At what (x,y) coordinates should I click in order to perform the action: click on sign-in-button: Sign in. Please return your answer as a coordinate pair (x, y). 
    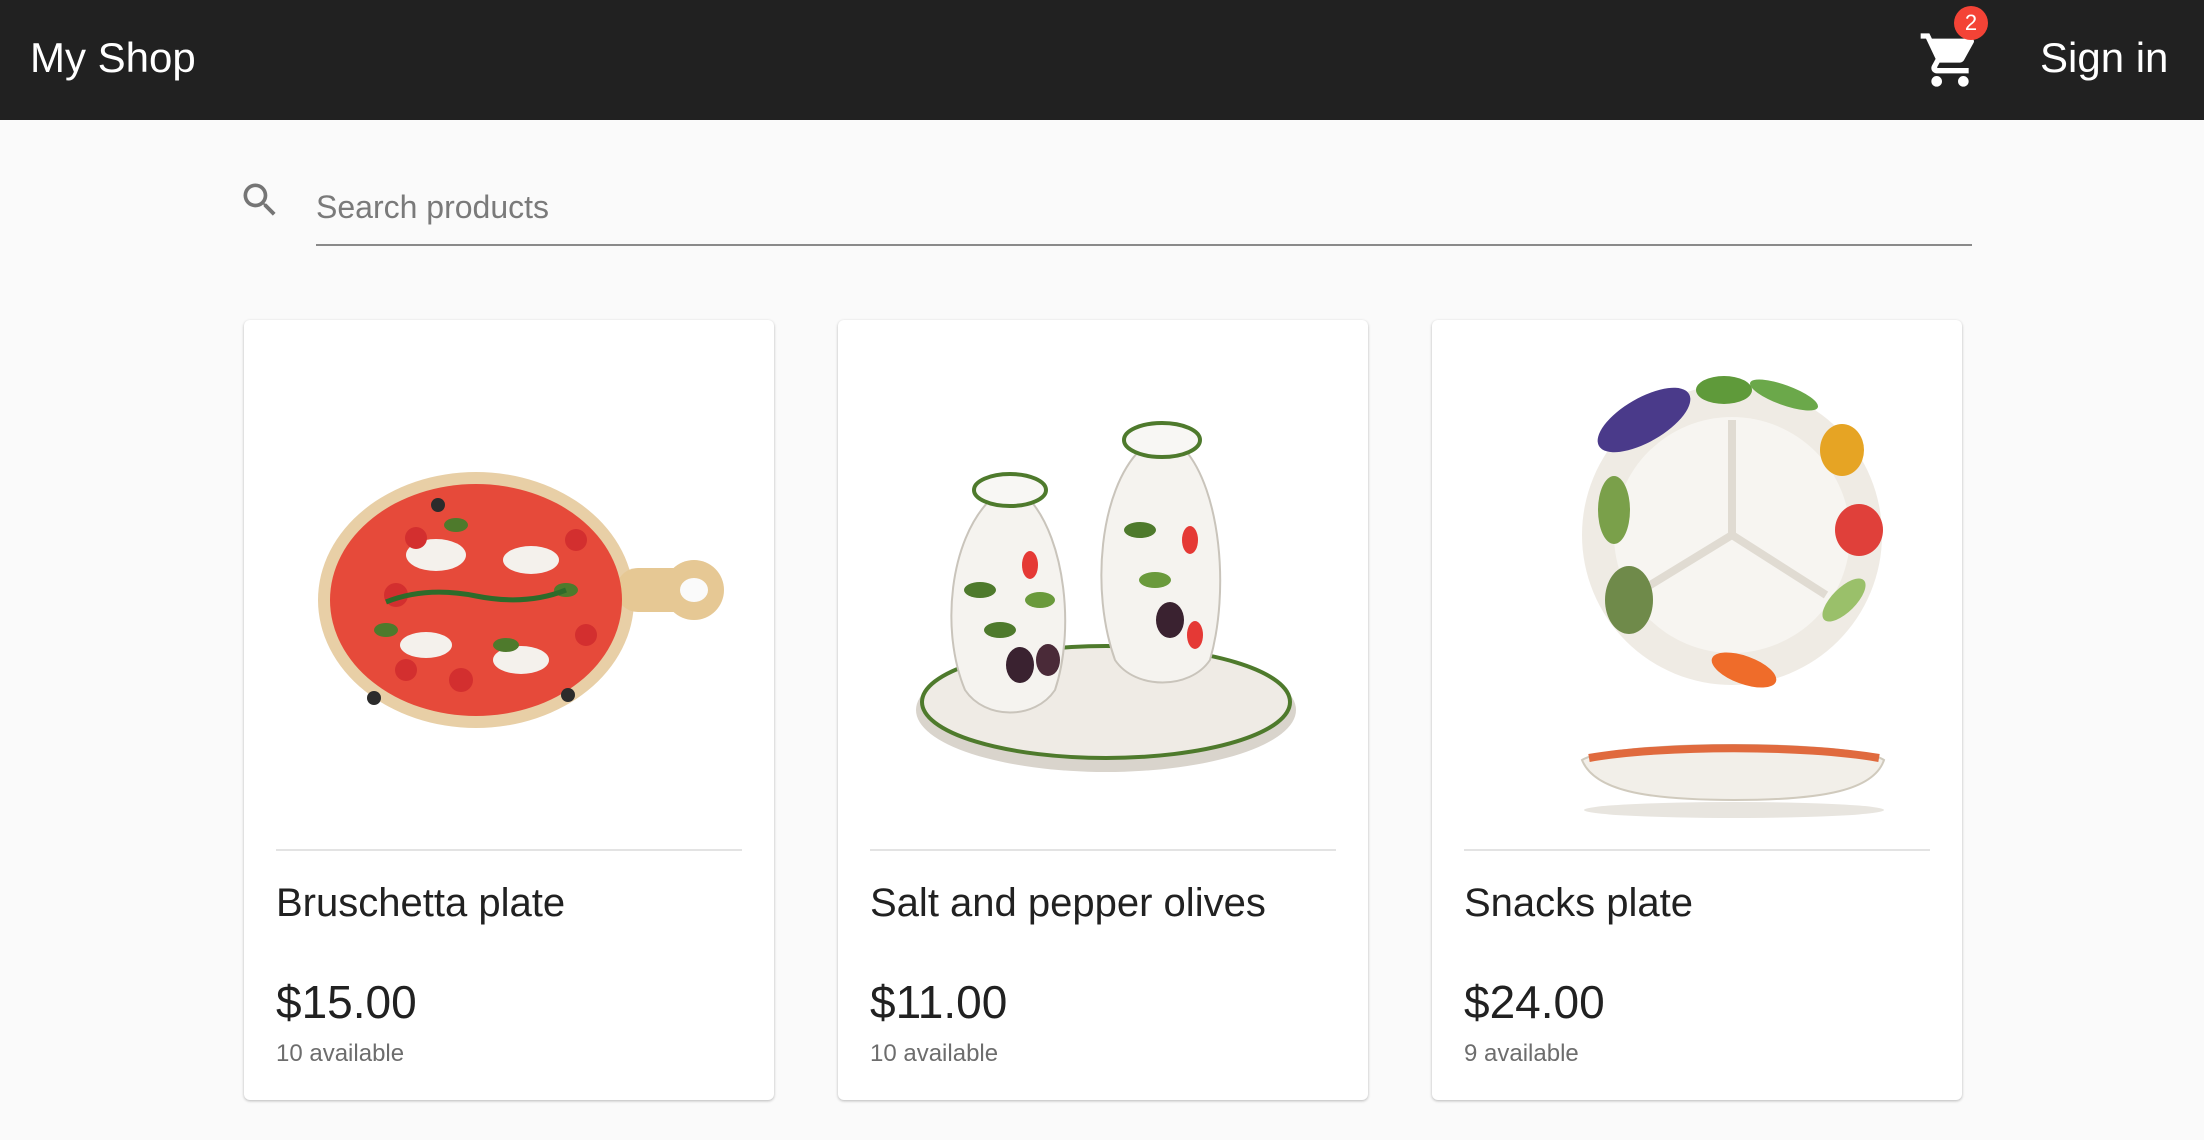
    Looking at the image, I should click on (2104, 58).